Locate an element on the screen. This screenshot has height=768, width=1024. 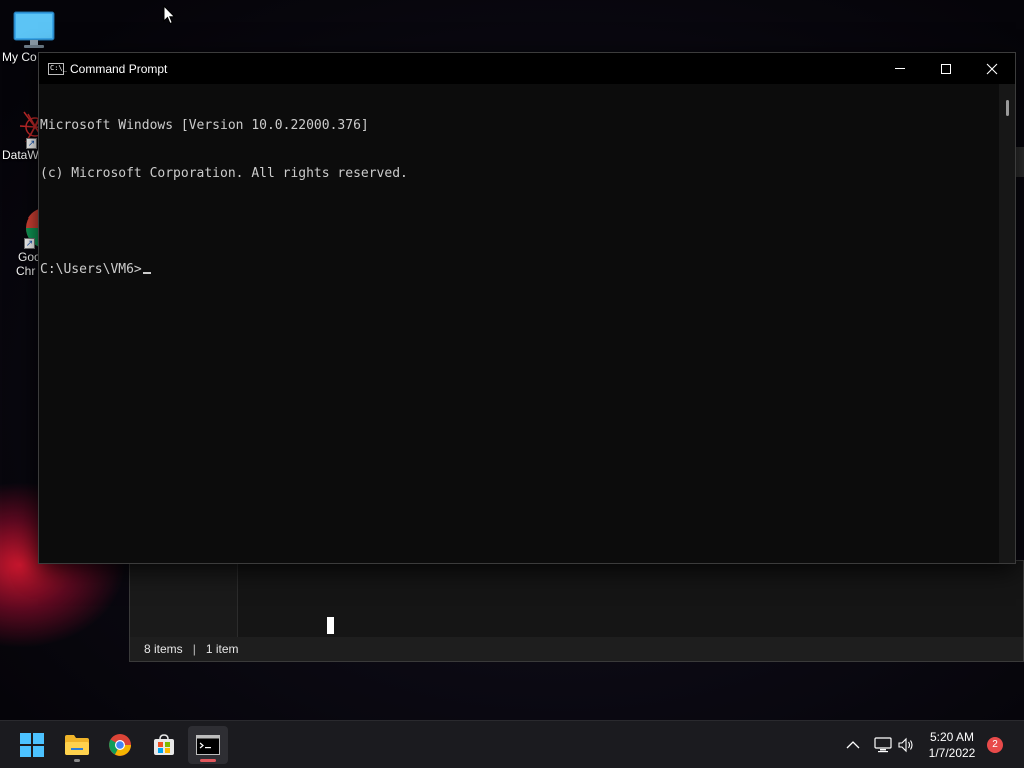
window-title: Command Prompt is located at coordinates (119, 68).